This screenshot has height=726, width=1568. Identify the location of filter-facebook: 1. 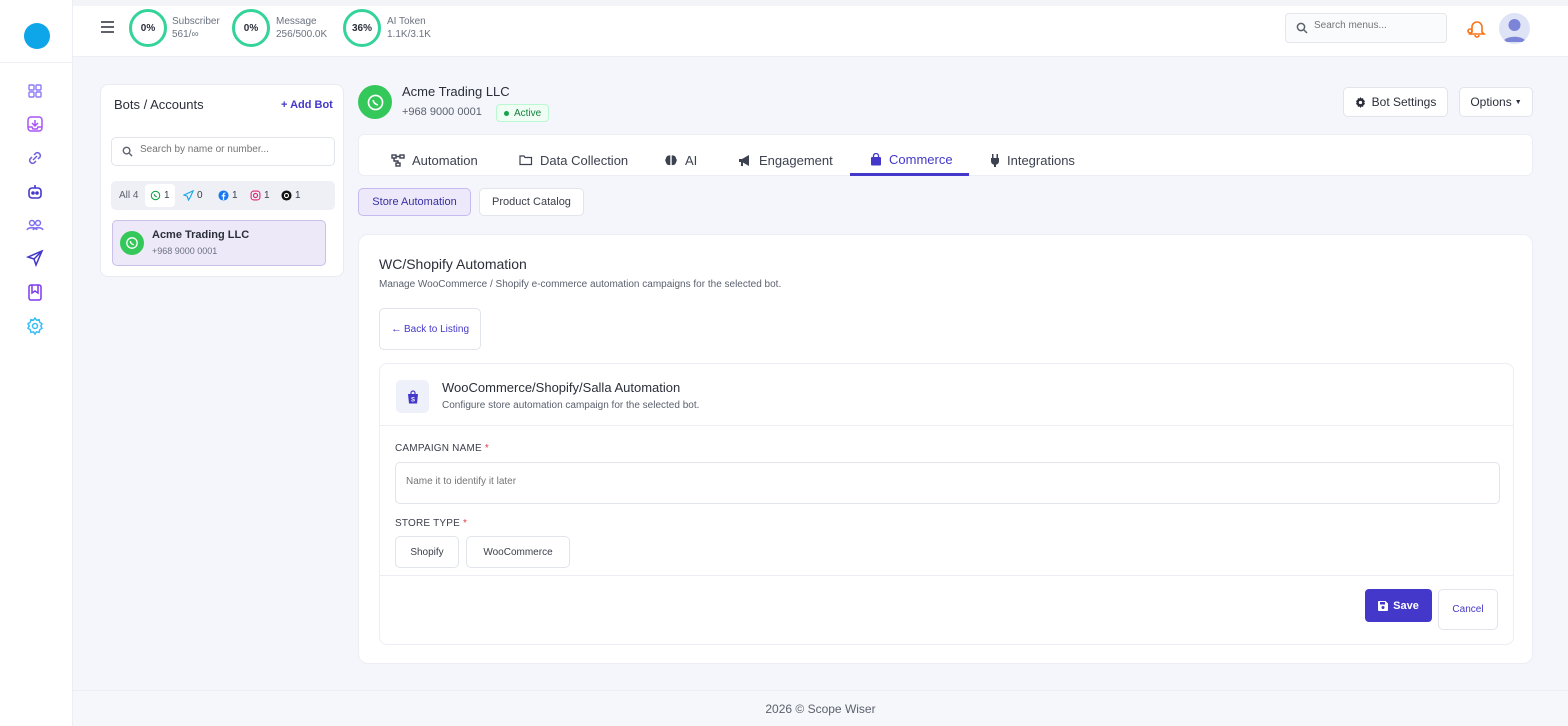
(228, 195).